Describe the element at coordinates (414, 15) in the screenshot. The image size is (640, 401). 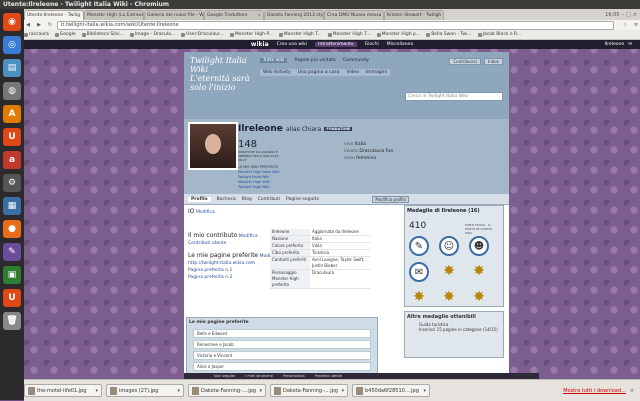
I see `browser-tab: Kristen Stewart - Twiligh×` at that location.